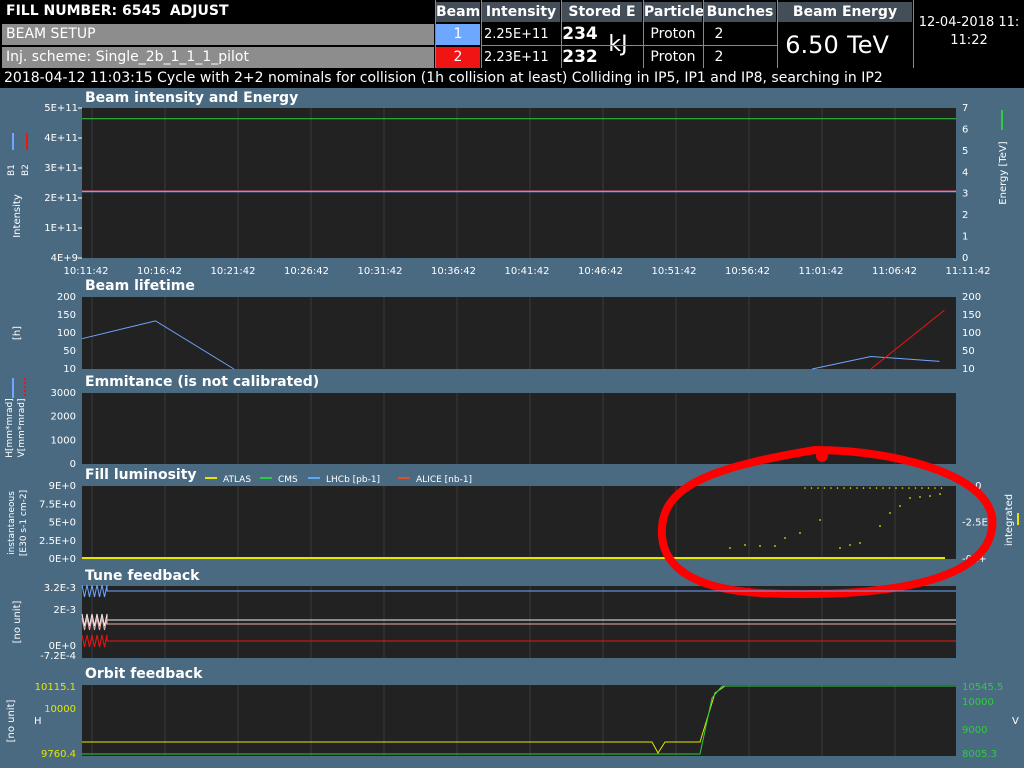  Describe the element at coordinates (233, 271) in the screenshot. I see `x-tick-label: 10:21:42` at that location.